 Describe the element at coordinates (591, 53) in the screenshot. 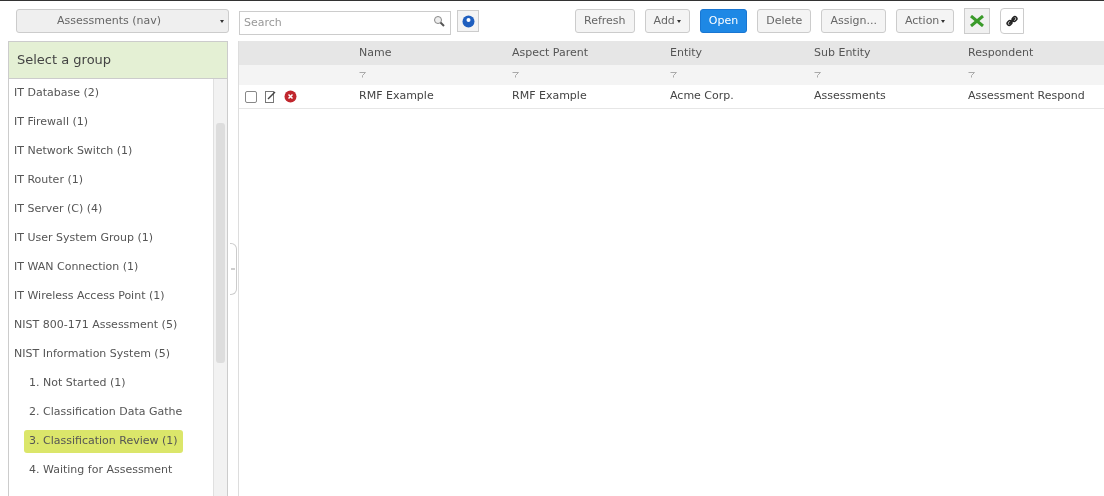

I see `column-header: Aspect Parent` at that location.